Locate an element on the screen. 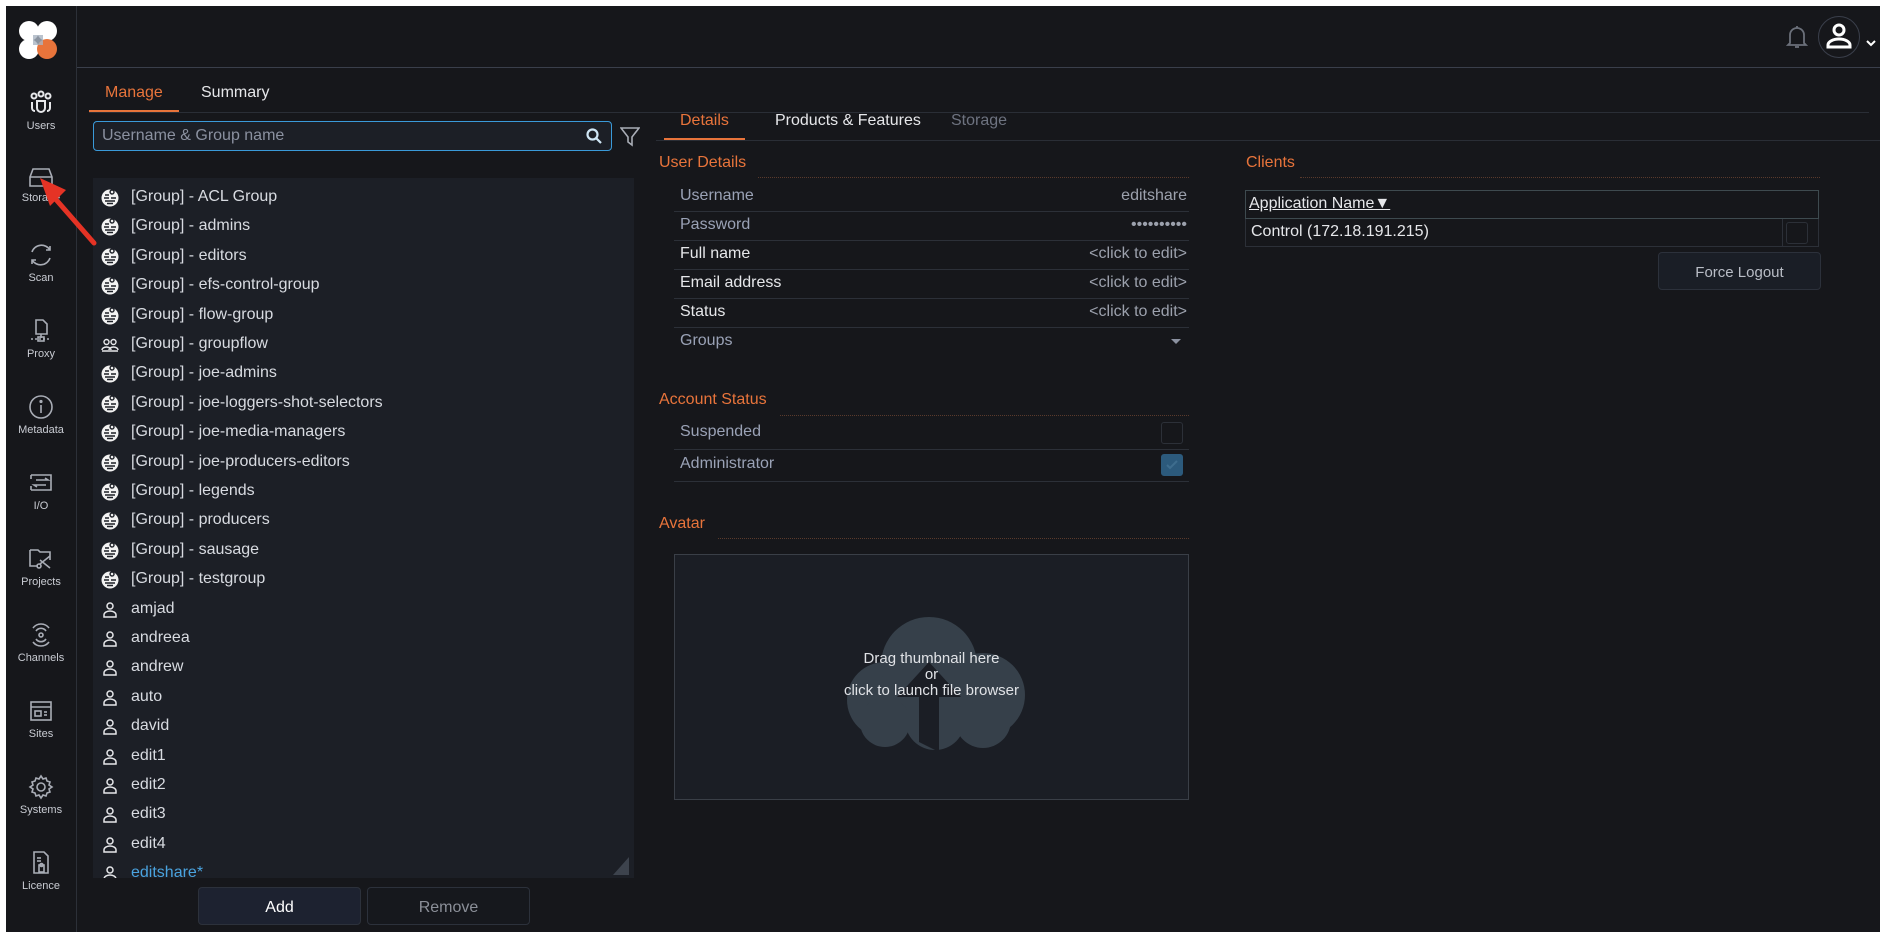  list-item-group: [Group] - producers is located at coordinates (363, 519).